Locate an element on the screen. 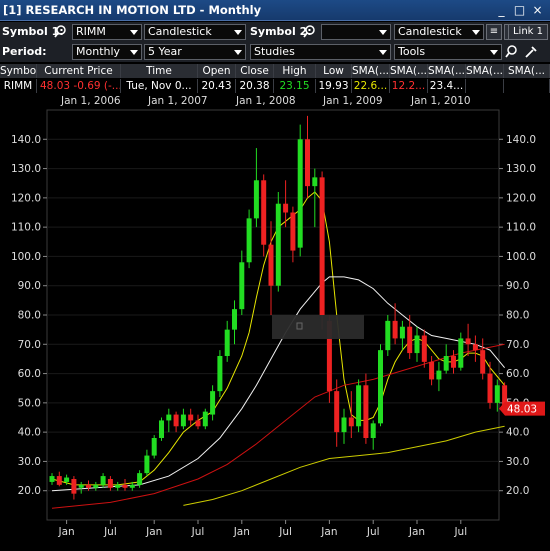  studies-value: Studies is located at coordinates (274, 51).